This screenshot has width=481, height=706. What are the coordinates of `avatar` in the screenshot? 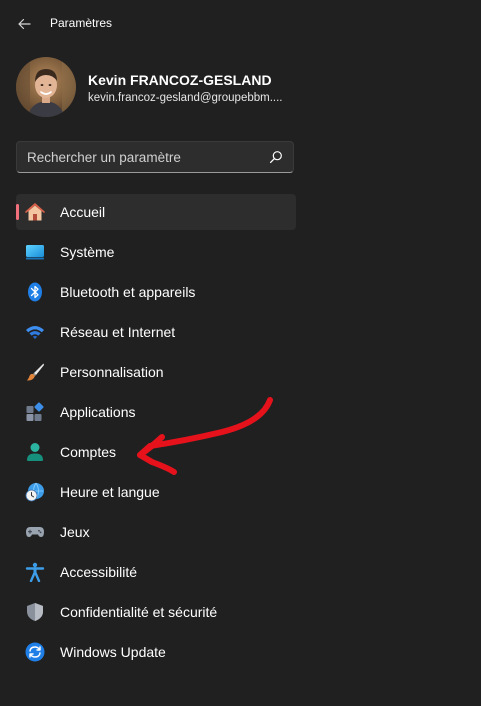 It's located at (46, 87).